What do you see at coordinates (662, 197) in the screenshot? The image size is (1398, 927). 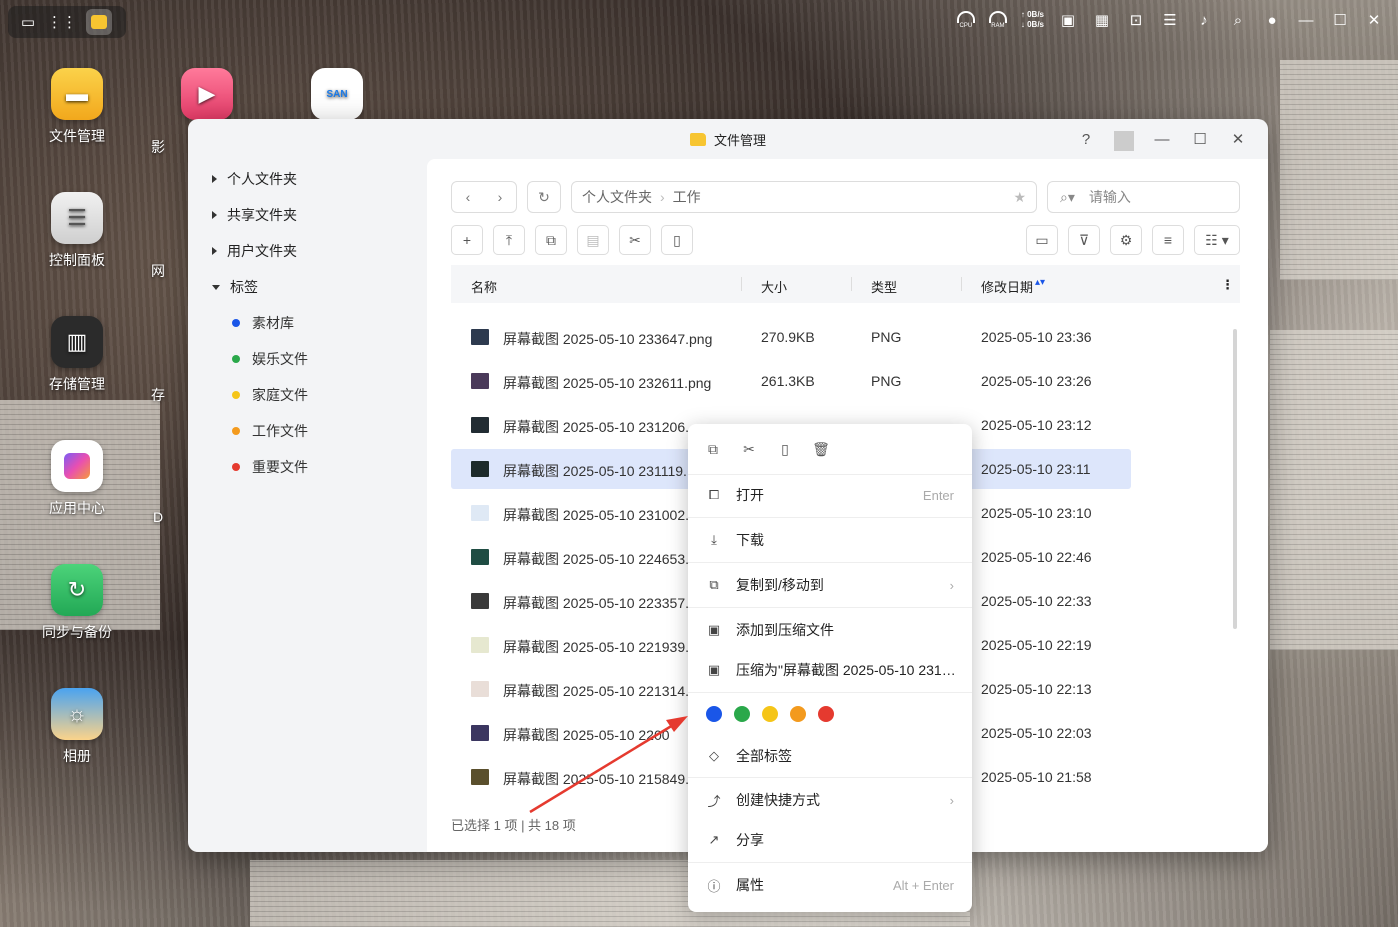 I see `chevron-right-icon: ›` at bounding box center [662, 197].